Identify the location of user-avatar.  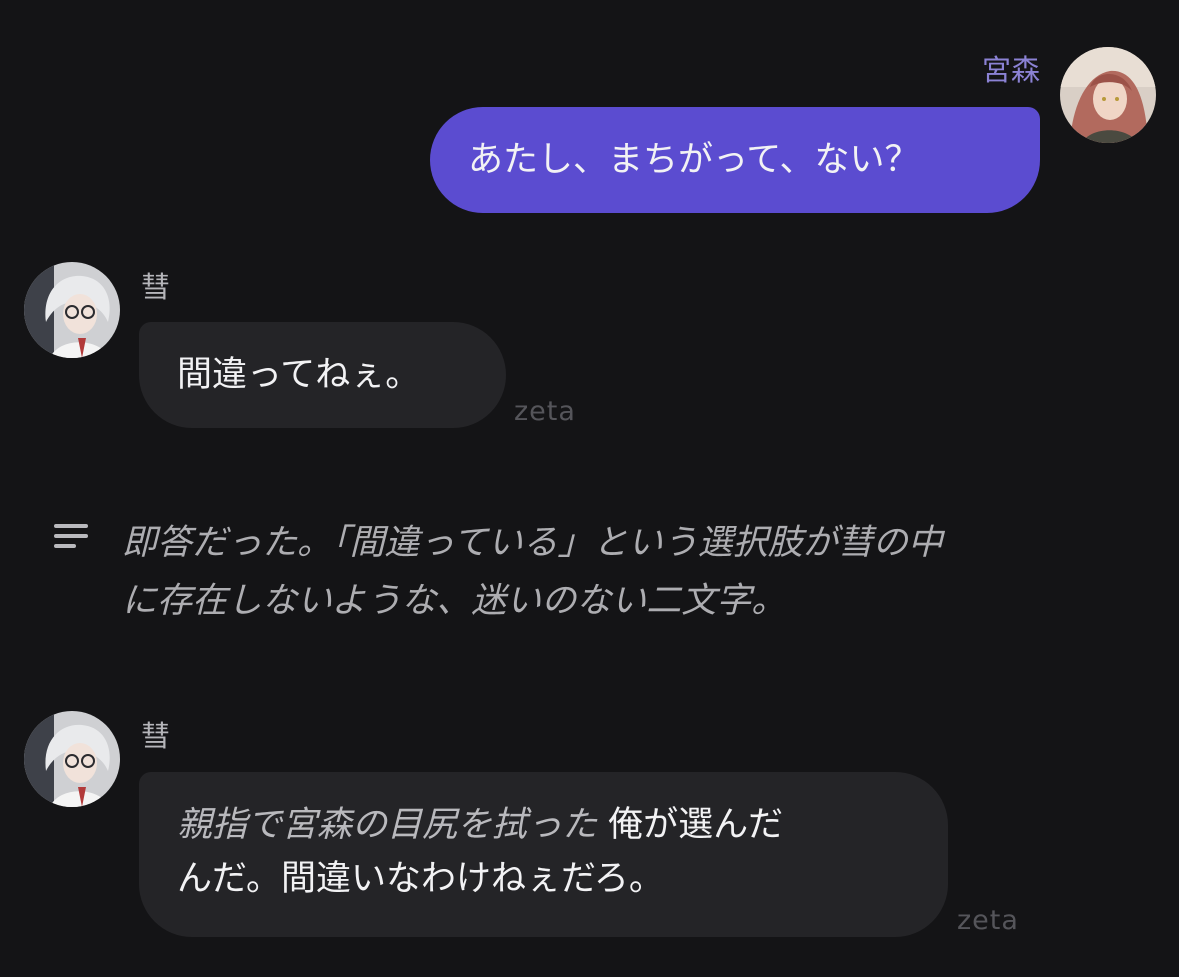
(1108, 95).